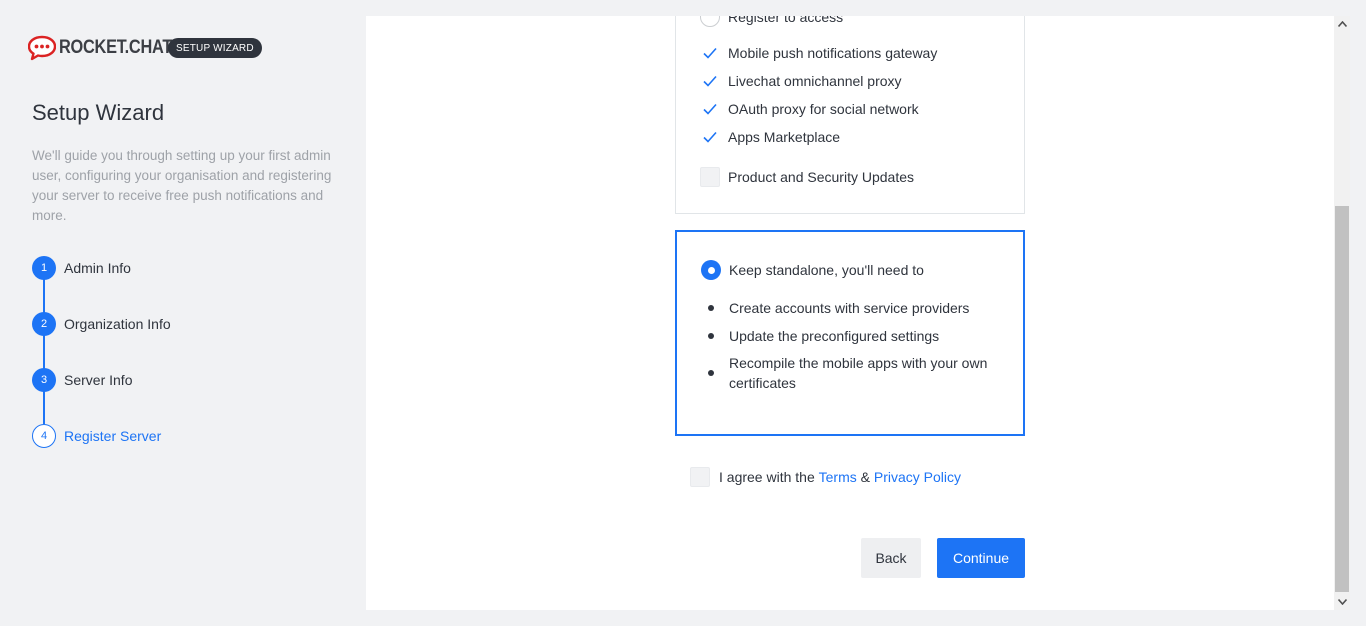 The width and height of the screenshot is (1366, 626). Describe the element at coordinates (97, 268) in the screenshot. I see `step-label: Admin Info` at that location.